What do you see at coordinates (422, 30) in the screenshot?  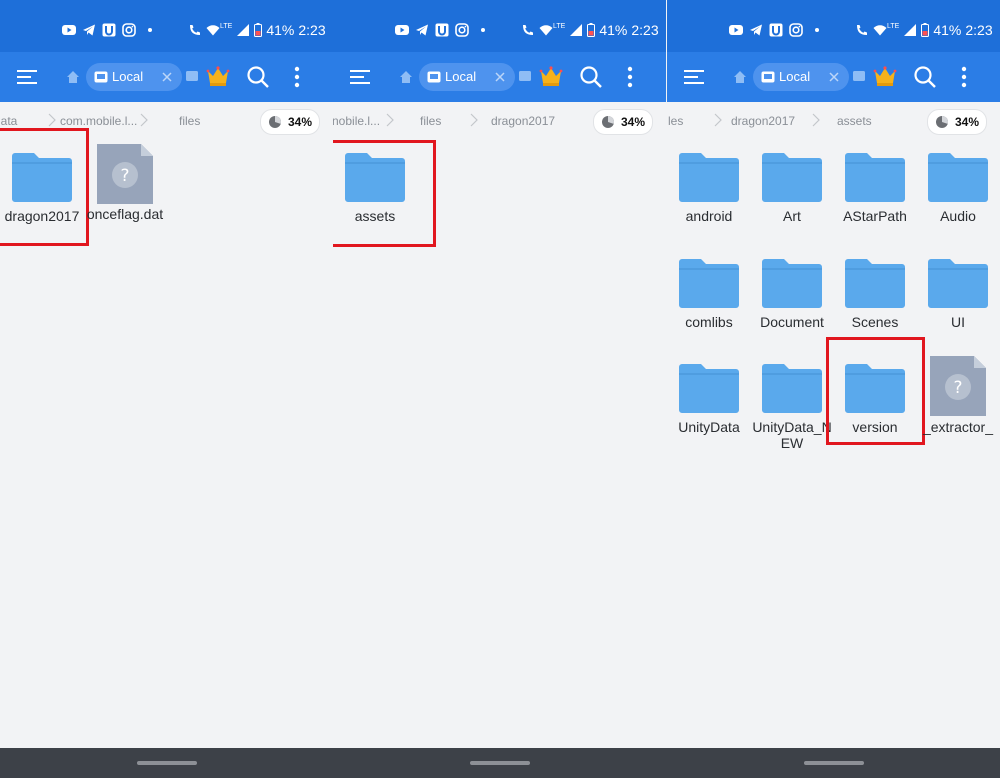 I see `telegram-notification-icon` at bounding box center [422, 30].